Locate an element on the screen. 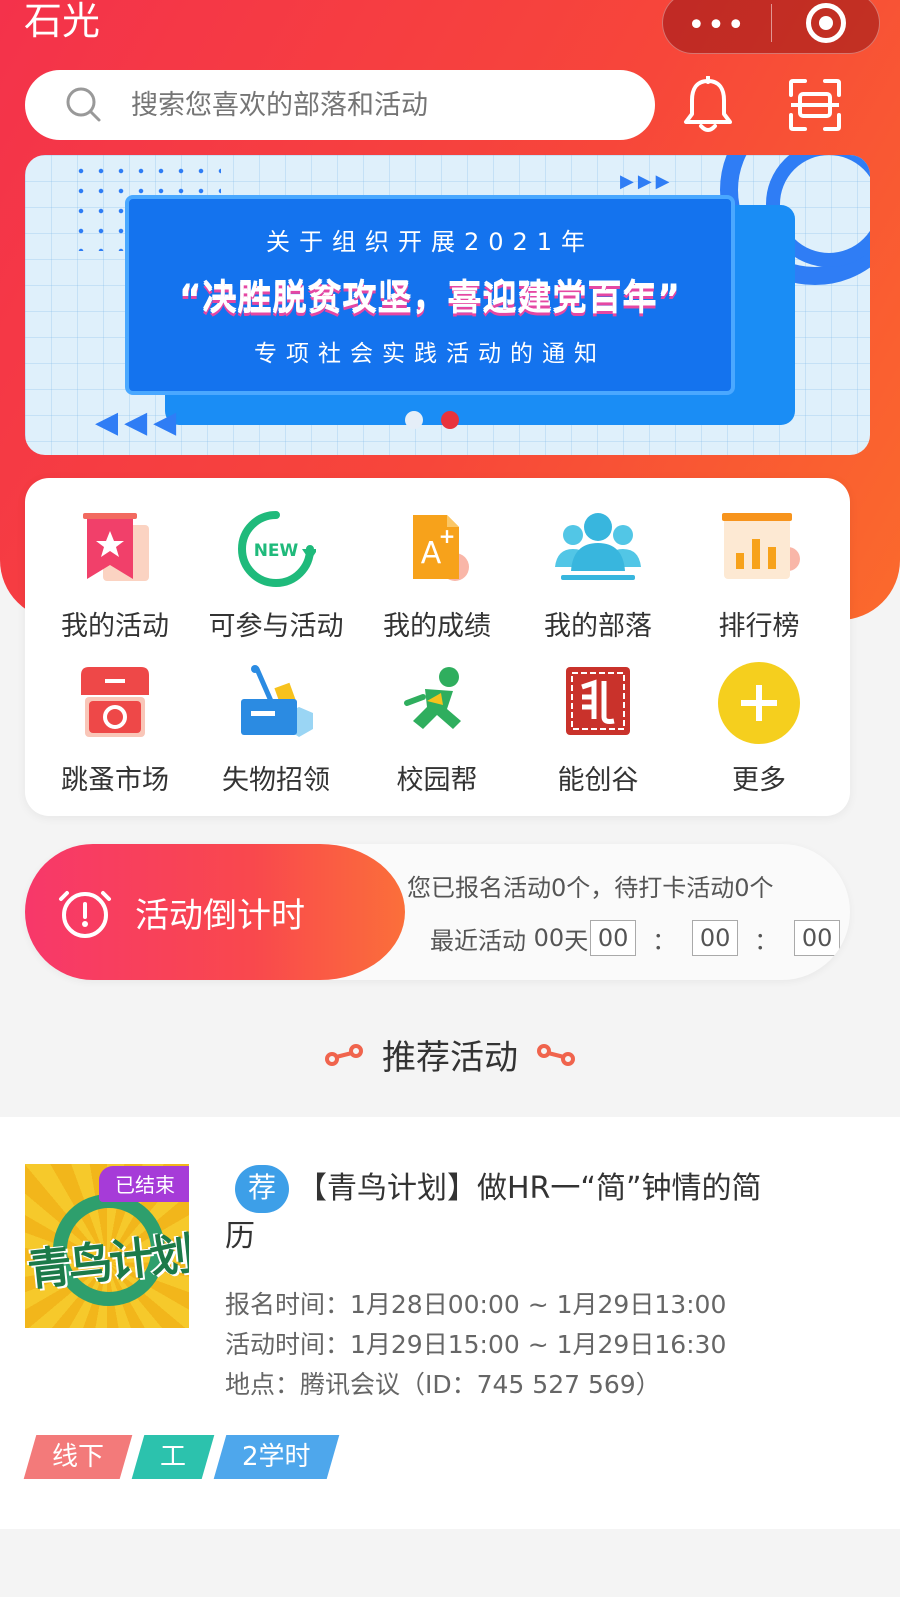  tag-offline: 线下 is located at coordinates (78, 1457).